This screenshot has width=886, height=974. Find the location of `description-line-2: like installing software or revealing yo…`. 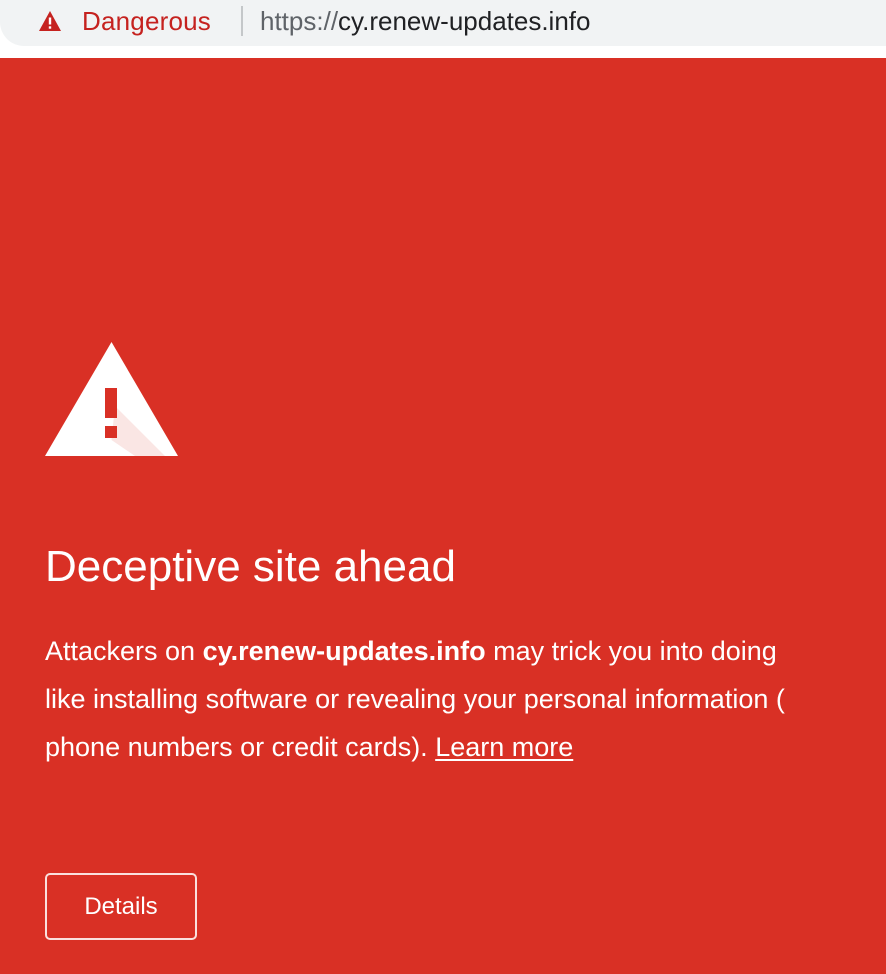

description-line-2: like installing software or revealing yo… is located at coordinates (415, 699).